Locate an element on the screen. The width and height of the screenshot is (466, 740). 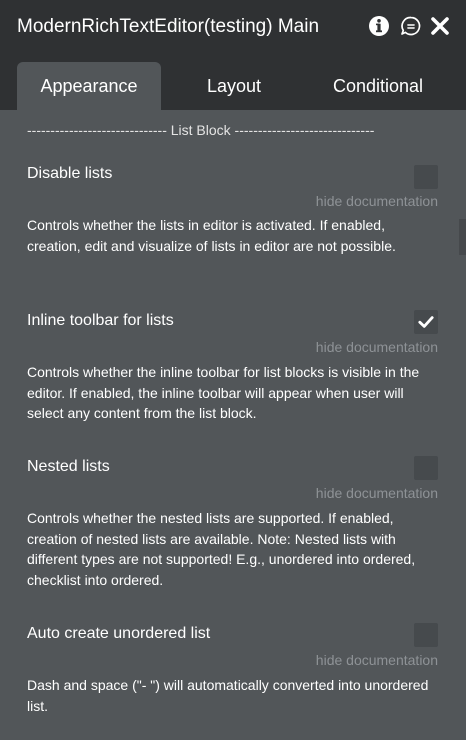
title-bar: ModernRichTextEditor(testing) Main is located at coordinates (233, 28).